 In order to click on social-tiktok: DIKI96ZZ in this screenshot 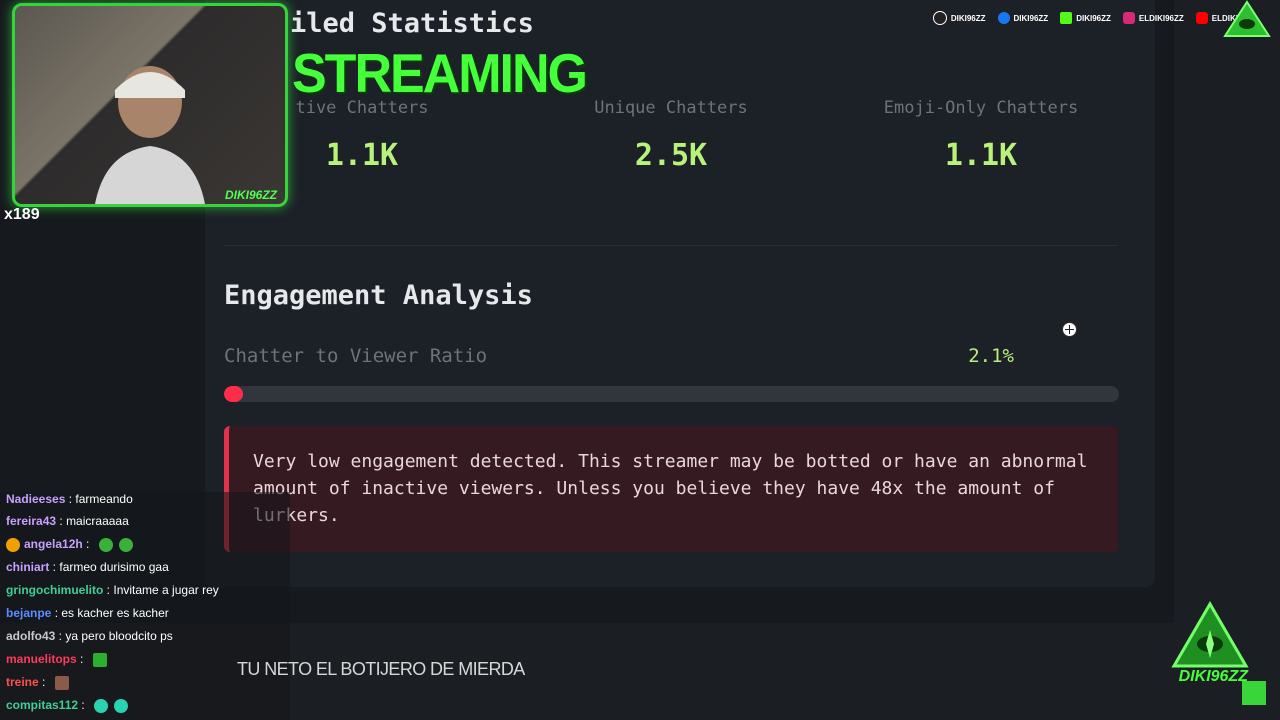, I will do `click(959, 18)`.